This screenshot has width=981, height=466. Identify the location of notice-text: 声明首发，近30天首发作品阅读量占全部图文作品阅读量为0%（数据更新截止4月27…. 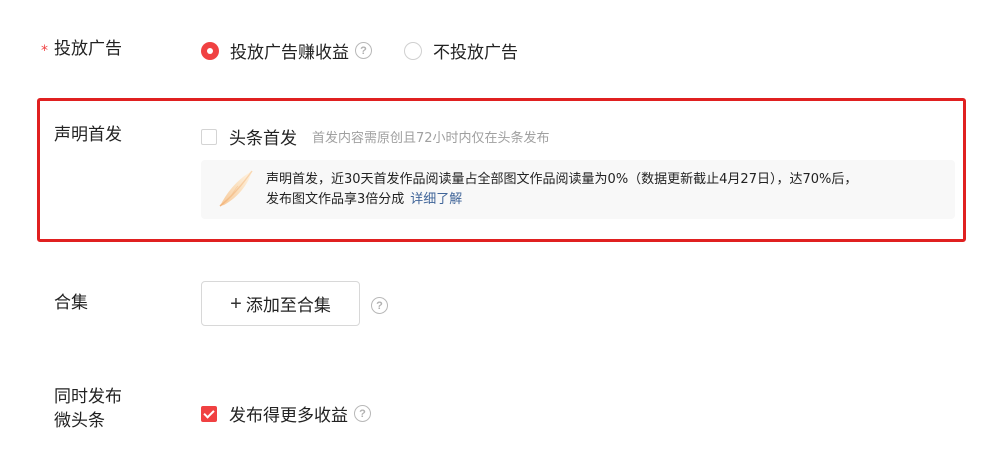
(561, 190).